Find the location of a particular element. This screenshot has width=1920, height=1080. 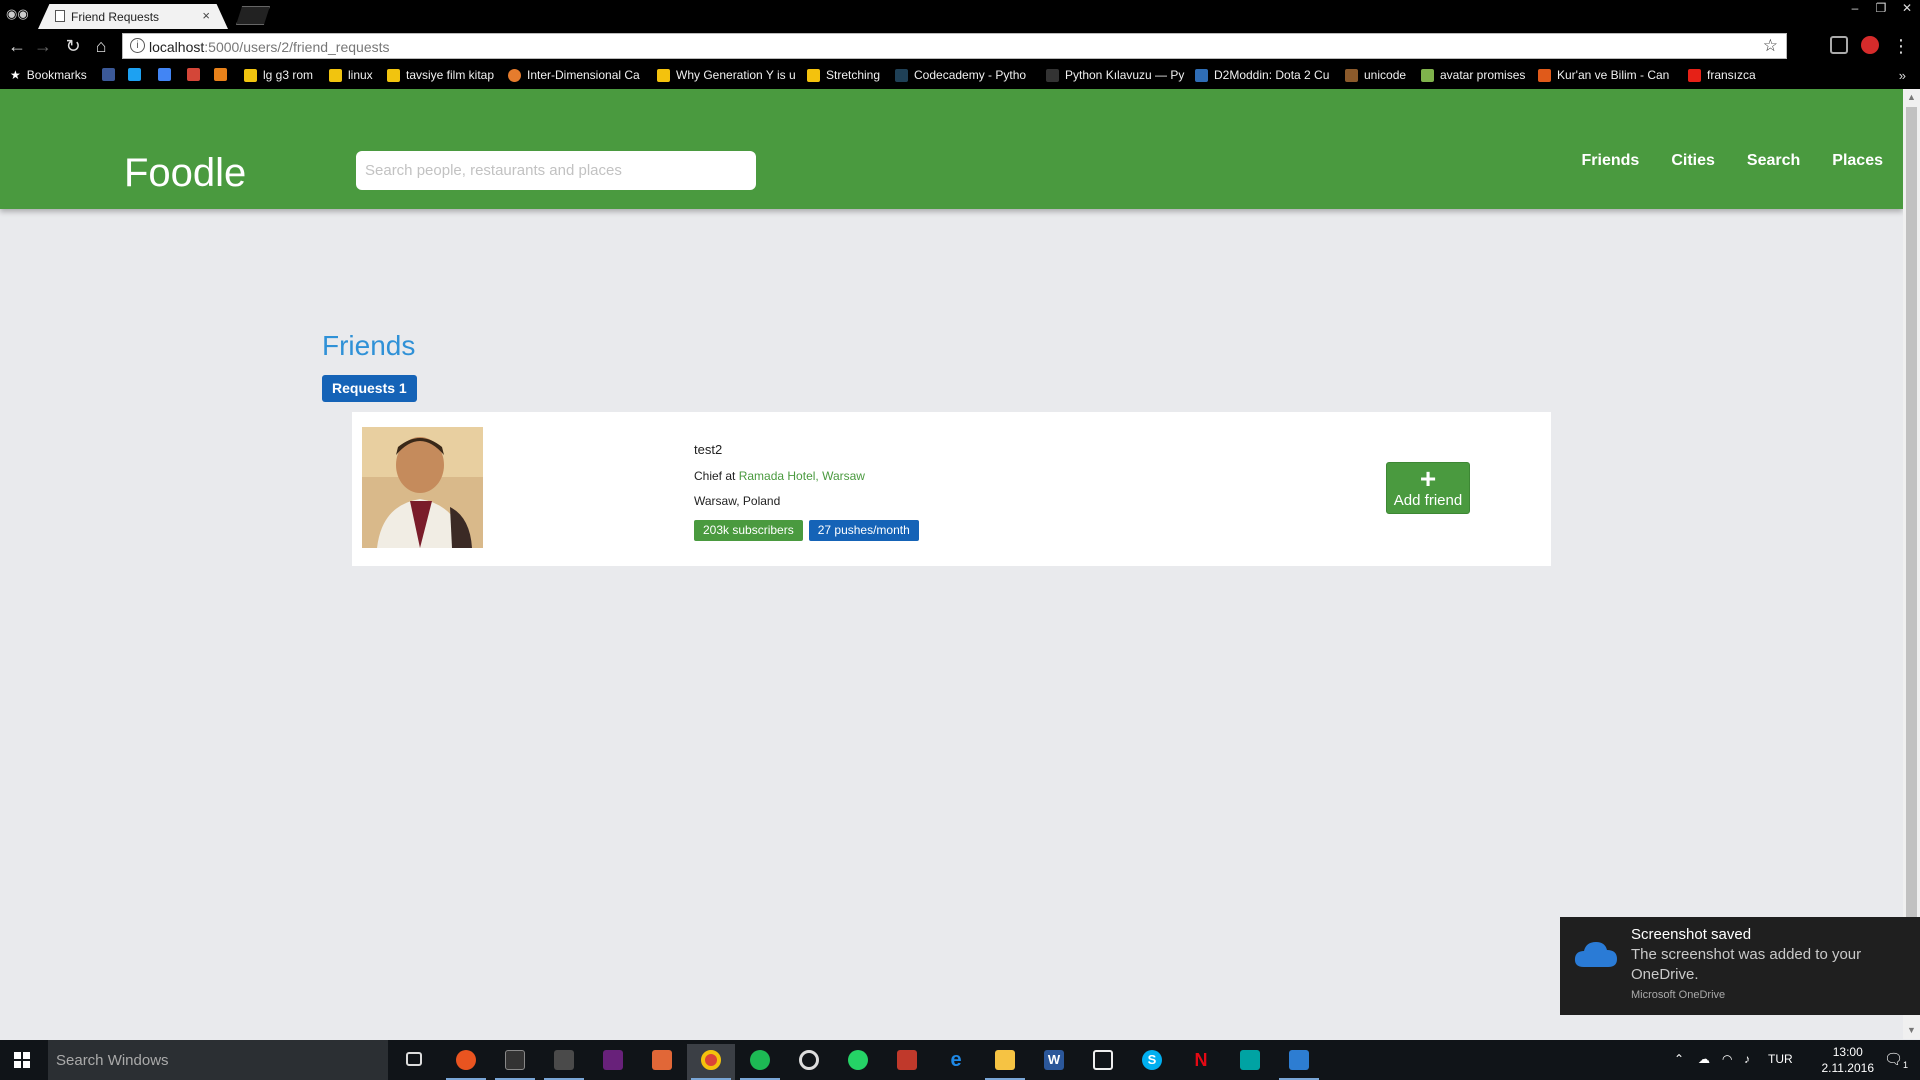

home-icon: ⌂ is located at coordinates (101, 46).